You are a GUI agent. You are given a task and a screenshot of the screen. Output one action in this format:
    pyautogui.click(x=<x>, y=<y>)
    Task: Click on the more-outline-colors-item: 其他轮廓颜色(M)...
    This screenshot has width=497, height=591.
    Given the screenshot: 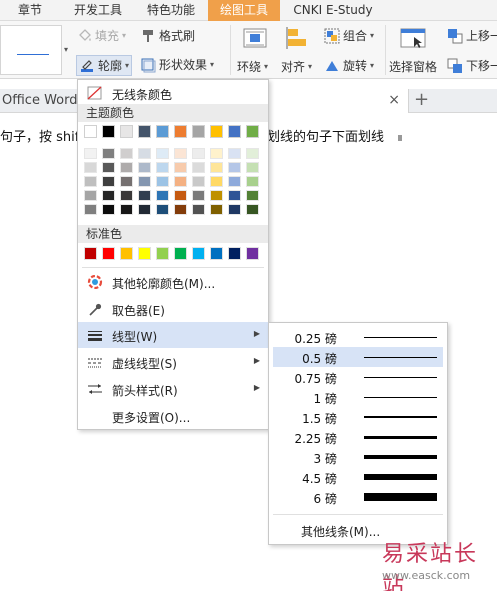 What is the action you would take?
    pyautogui.click(x=173, y=282)
    